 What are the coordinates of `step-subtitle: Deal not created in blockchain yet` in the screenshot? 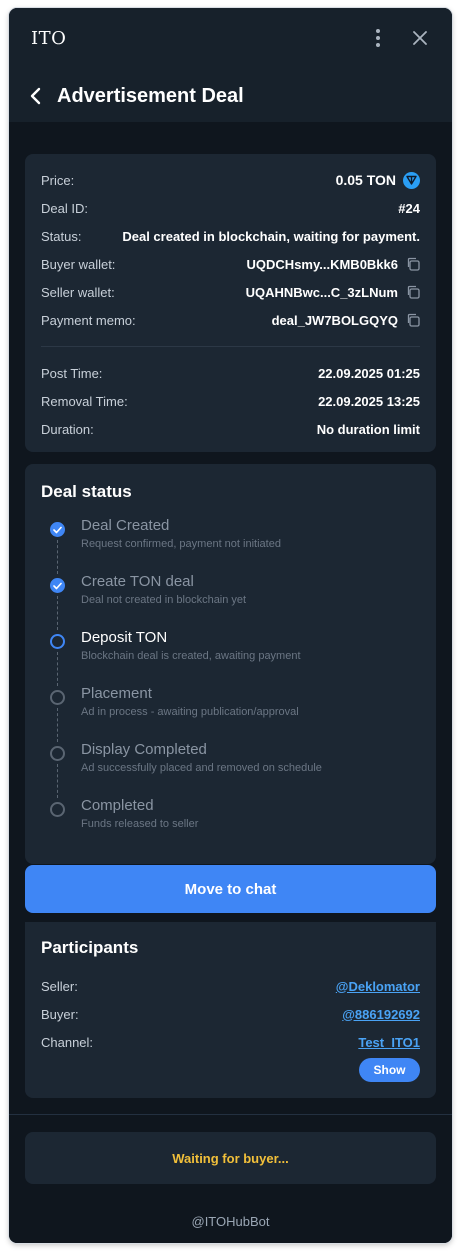 It's located at (164, 600).